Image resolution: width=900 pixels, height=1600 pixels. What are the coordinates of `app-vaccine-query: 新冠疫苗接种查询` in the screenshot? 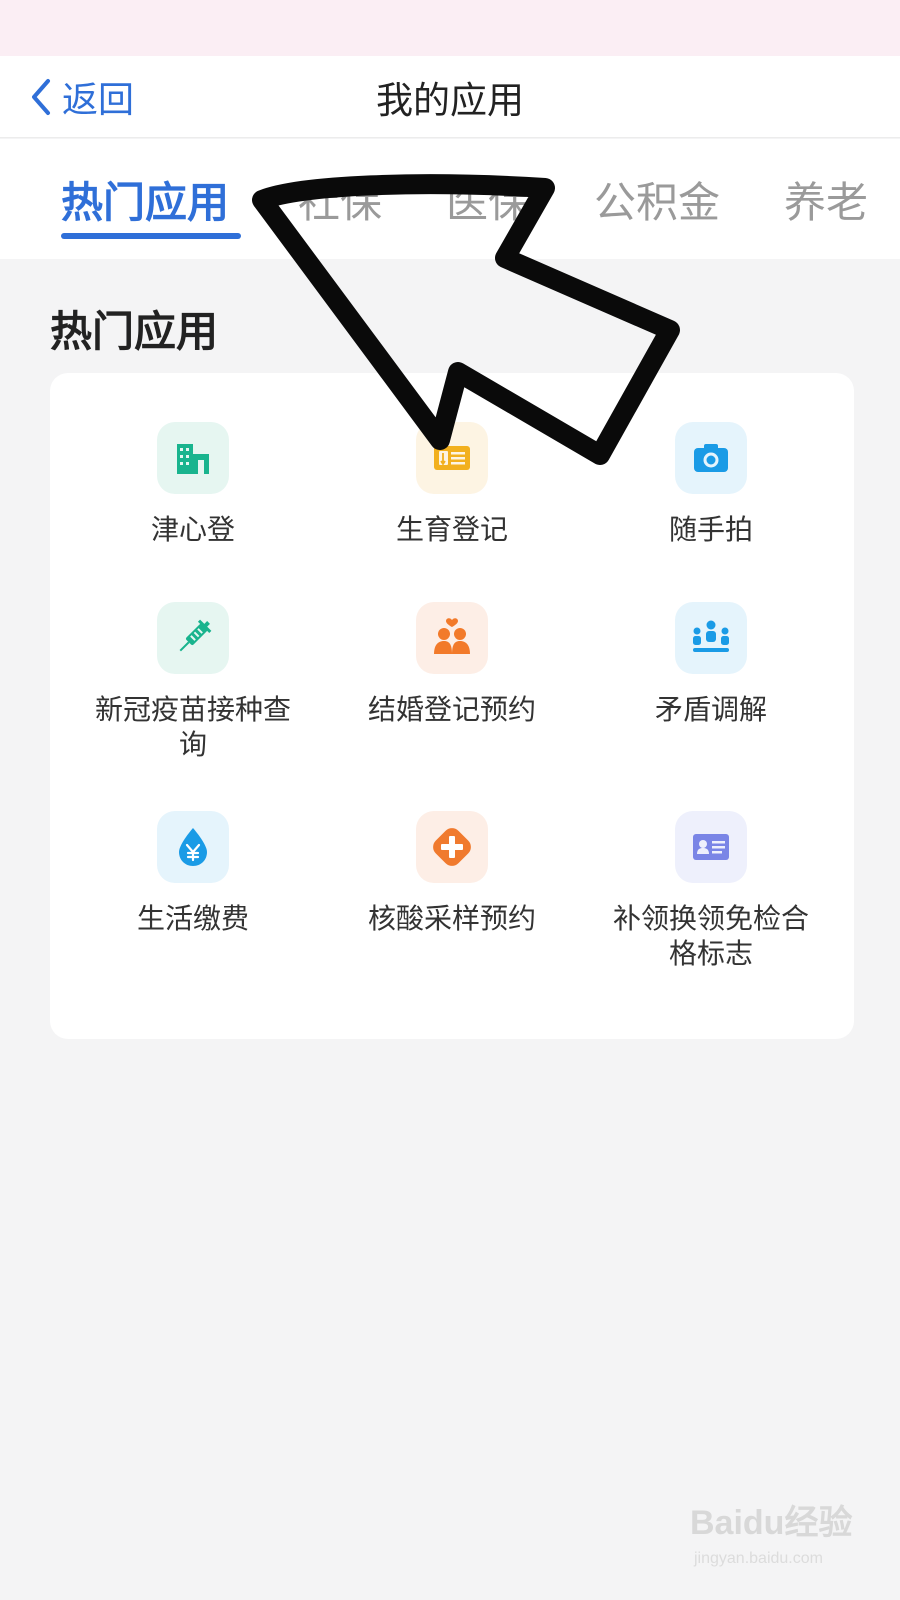 It's located at (193, 682).